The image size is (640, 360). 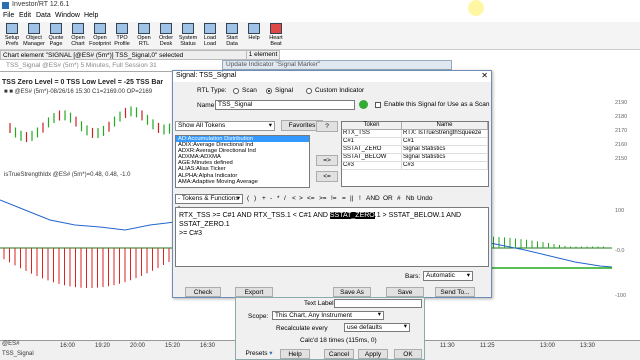 I want to click on cancel-button: Cancel, so click(x=339, y=354).